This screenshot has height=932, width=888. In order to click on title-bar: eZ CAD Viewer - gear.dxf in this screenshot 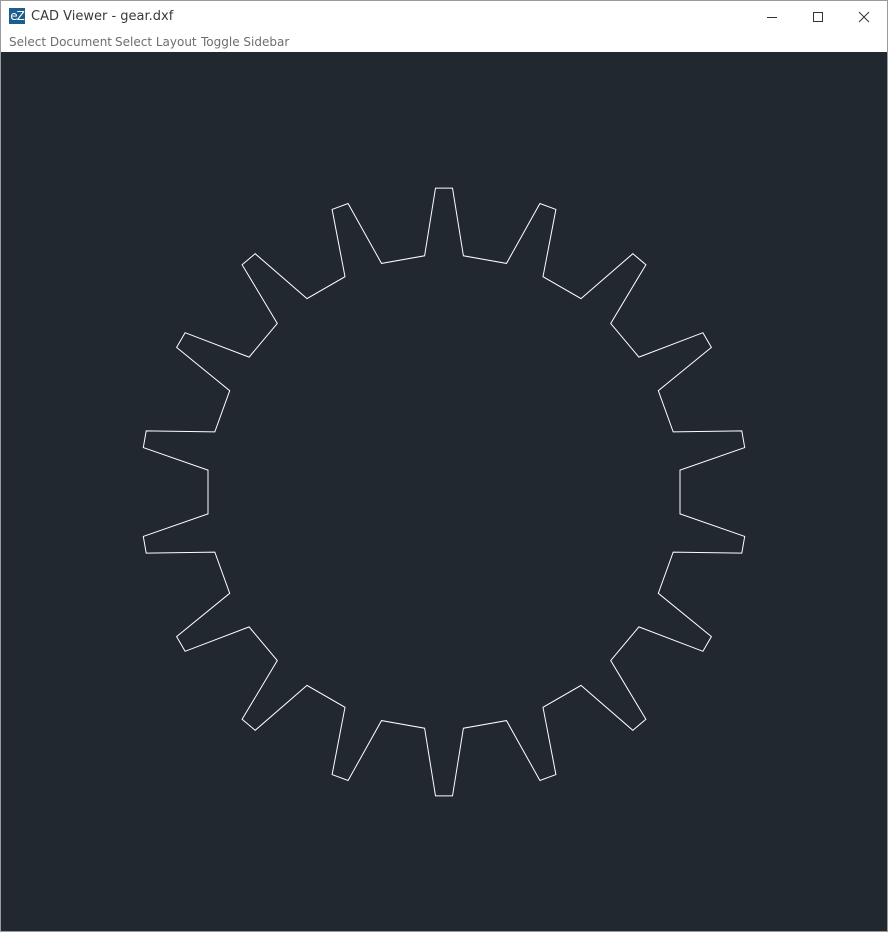, I will do `click(444, 16)`.